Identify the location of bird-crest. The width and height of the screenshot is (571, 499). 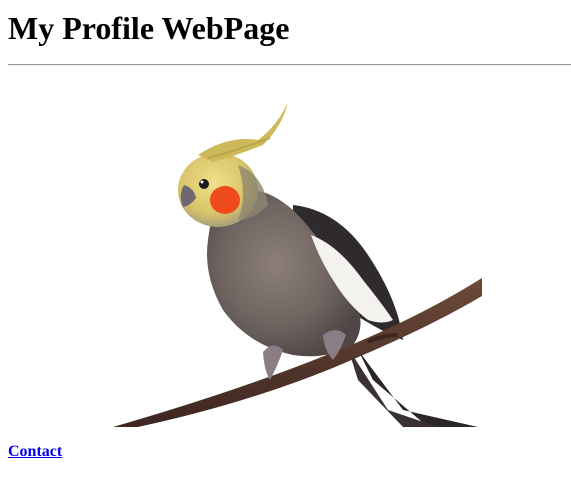
(243, 132).